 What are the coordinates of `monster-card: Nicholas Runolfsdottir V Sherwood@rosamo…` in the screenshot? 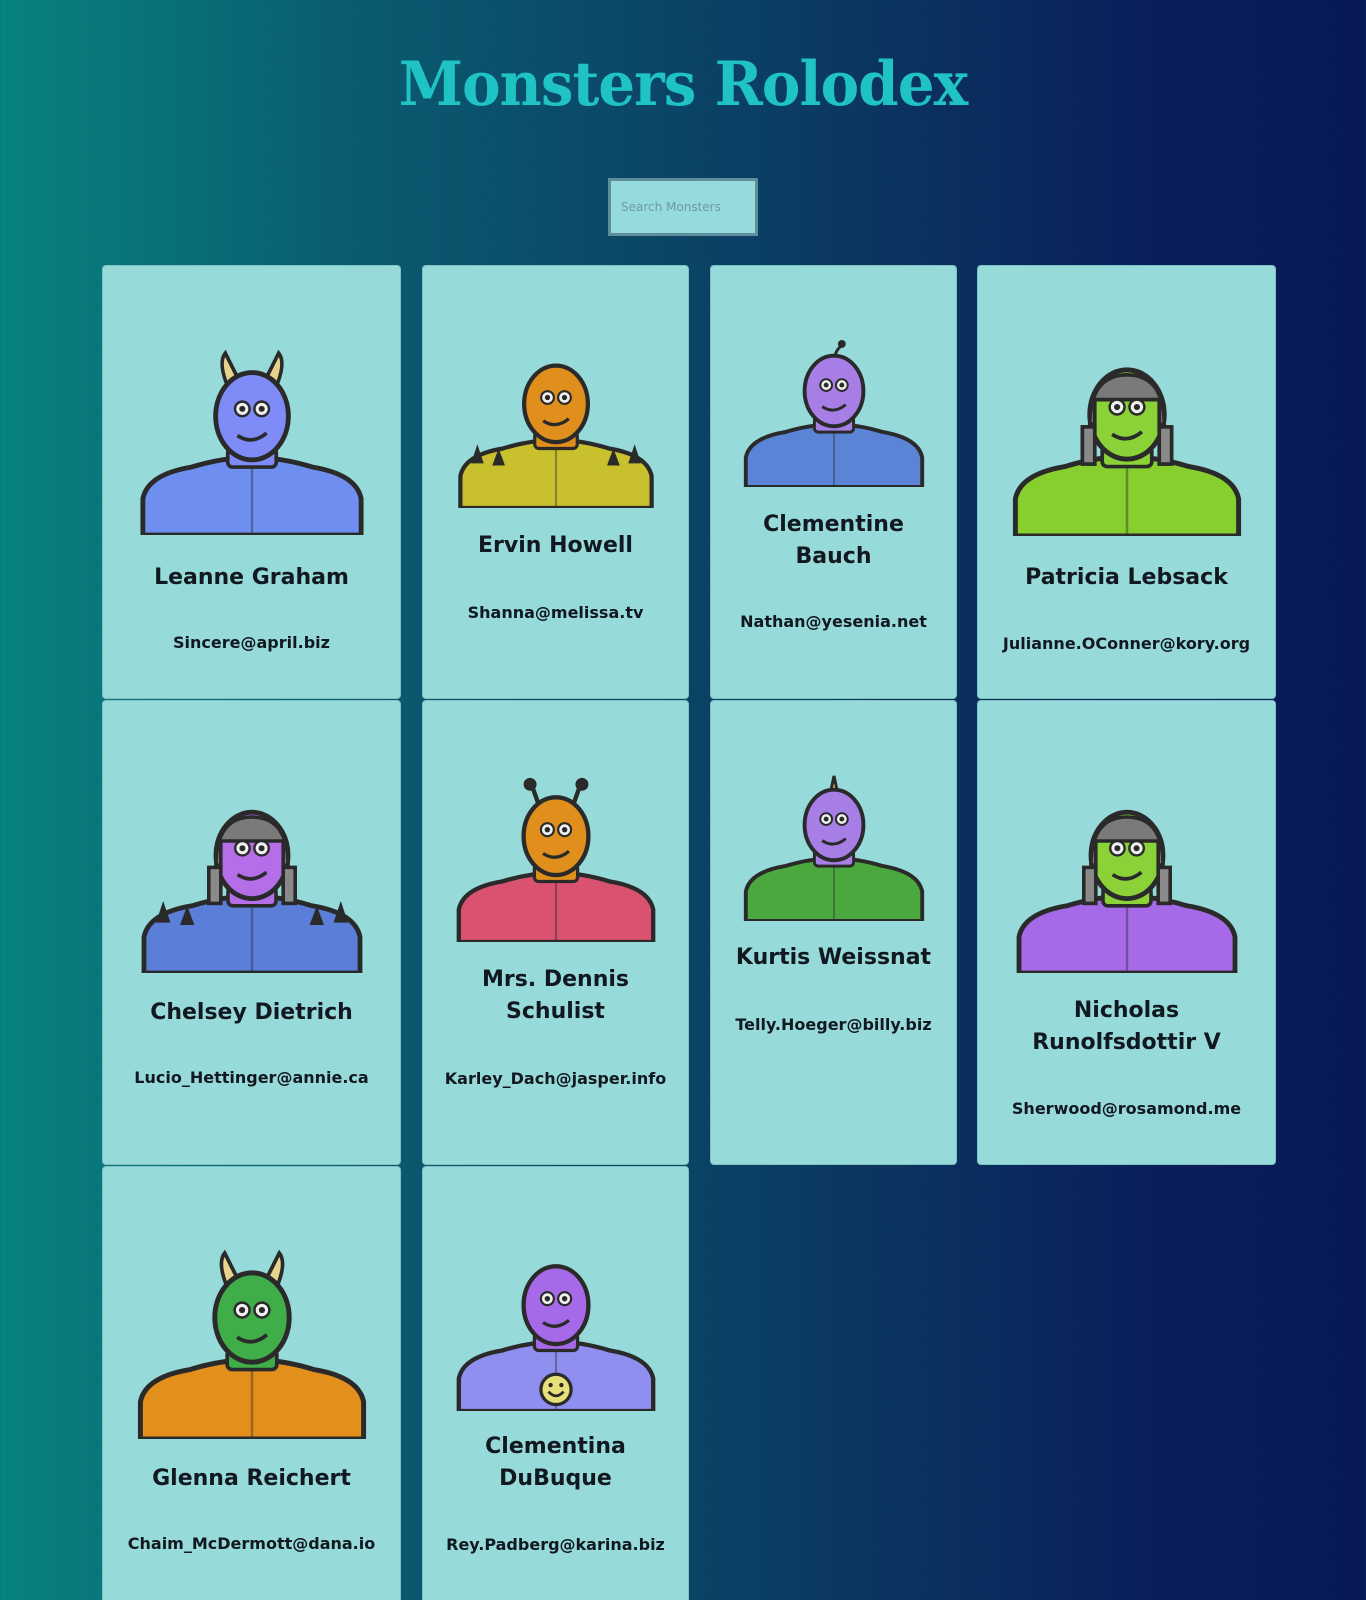 It's located at (1126, 932).